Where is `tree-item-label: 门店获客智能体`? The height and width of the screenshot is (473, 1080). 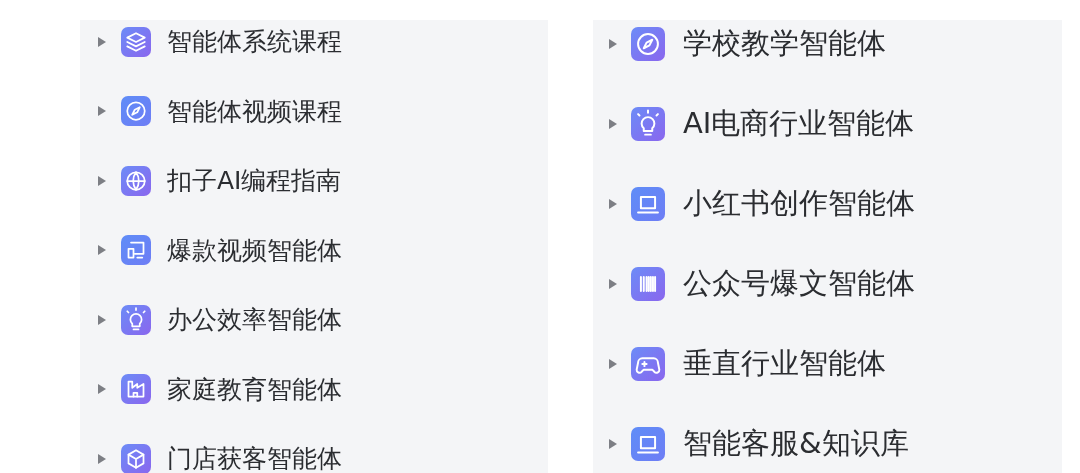 tree-item-label: 门店获客智能体 is located at coordinates (254, 457).